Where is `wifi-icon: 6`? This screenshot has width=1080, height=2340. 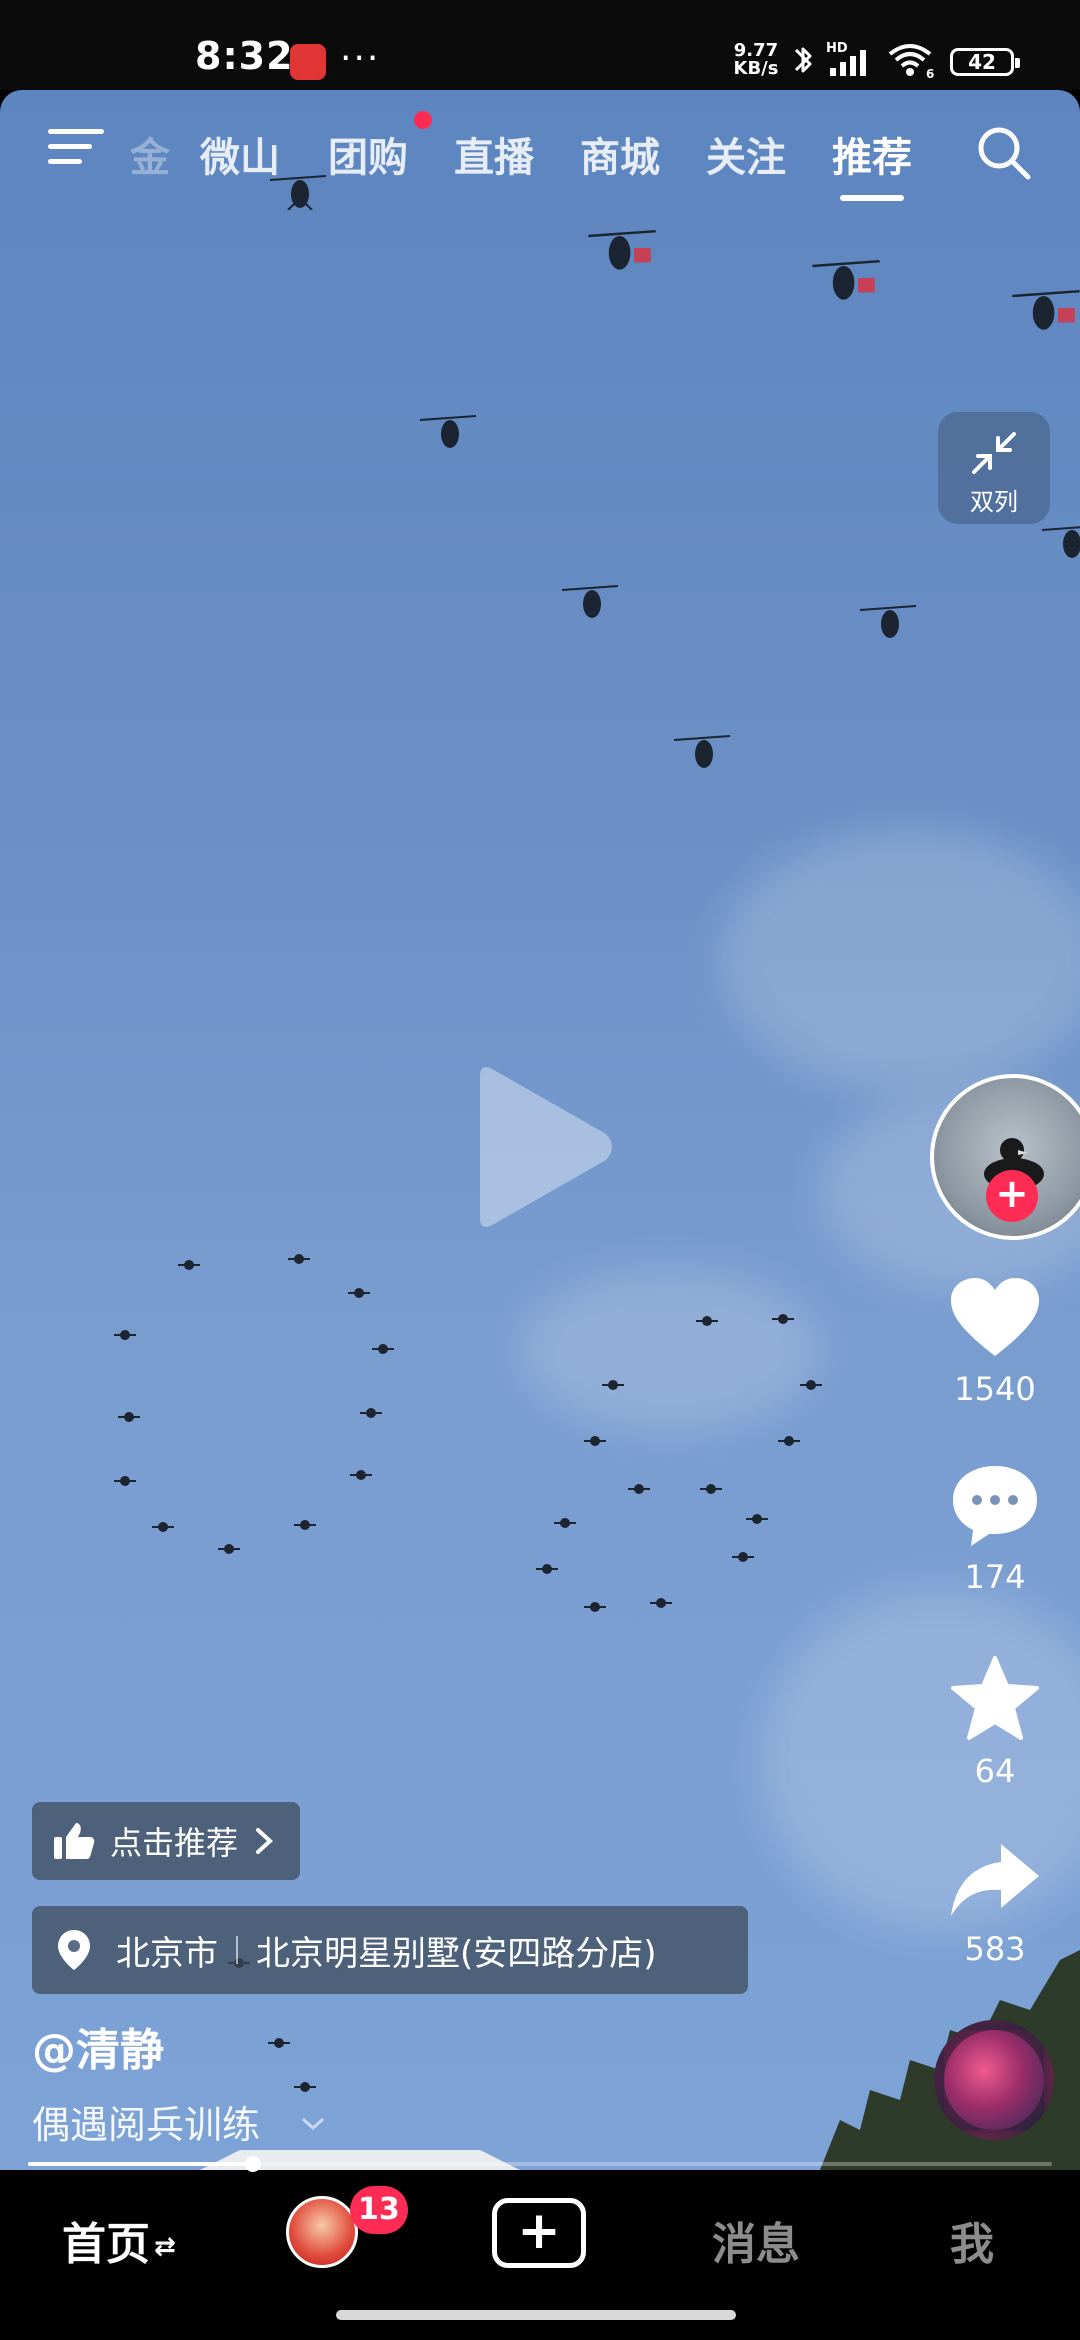 wifi-icon: 6 is located at coordinates (911, 60).